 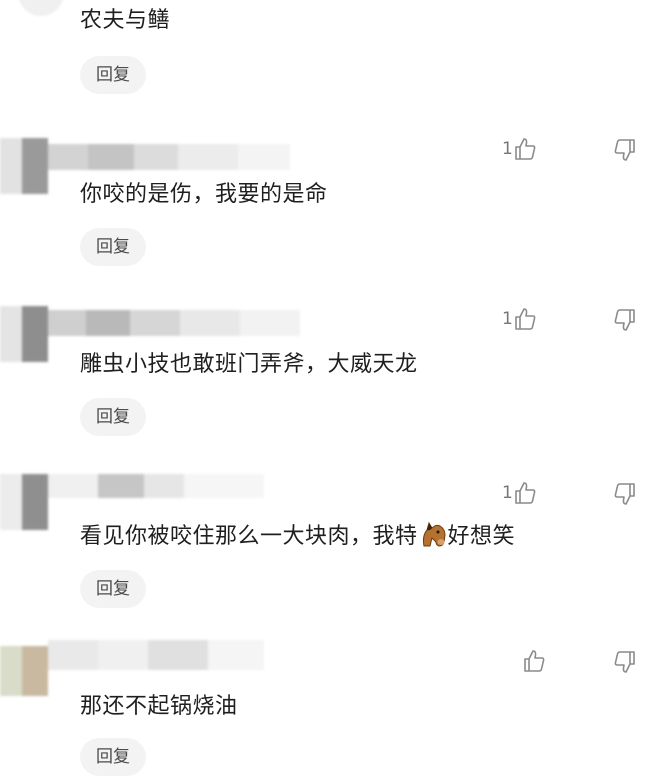 I want to click on like-button, so click(x=533, y=661).